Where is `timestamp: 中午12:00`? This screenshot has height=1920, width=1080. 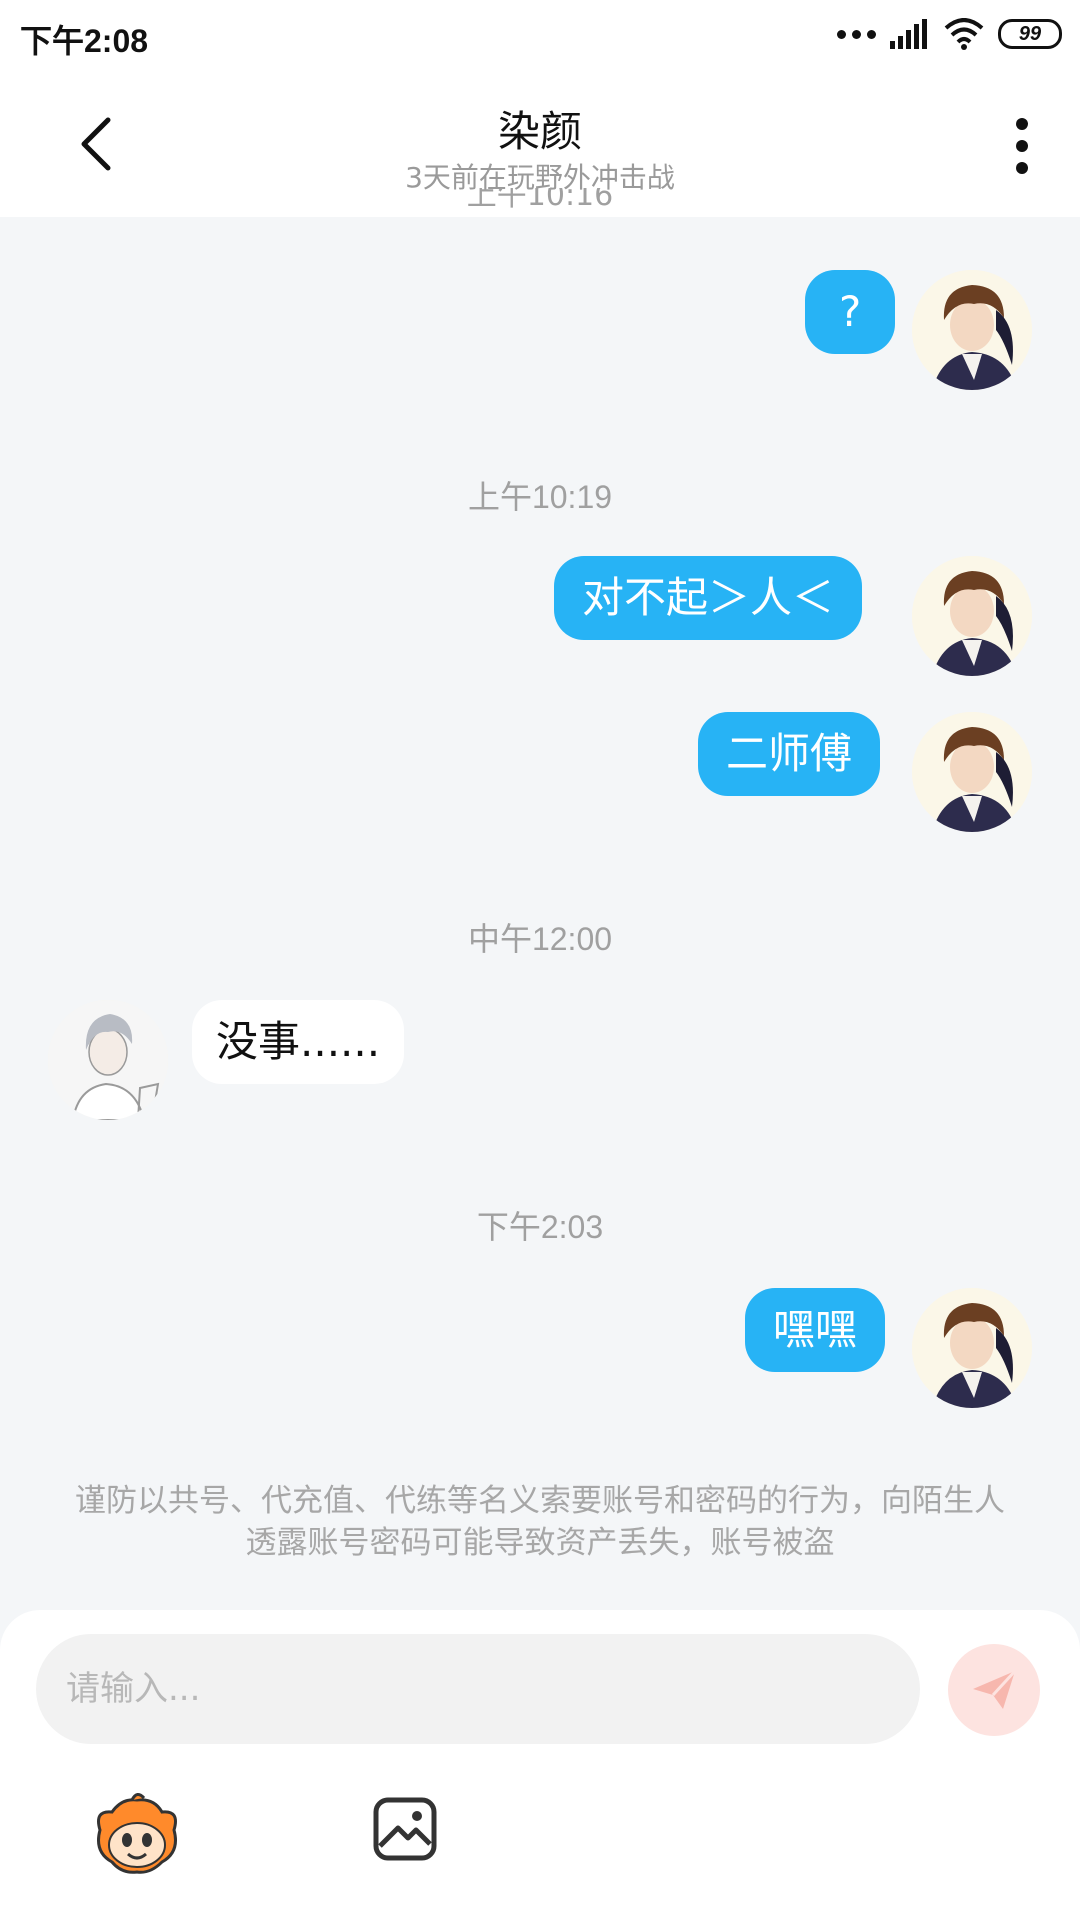
timestamp: 中午12:00 is located at coordinates (540, 939).